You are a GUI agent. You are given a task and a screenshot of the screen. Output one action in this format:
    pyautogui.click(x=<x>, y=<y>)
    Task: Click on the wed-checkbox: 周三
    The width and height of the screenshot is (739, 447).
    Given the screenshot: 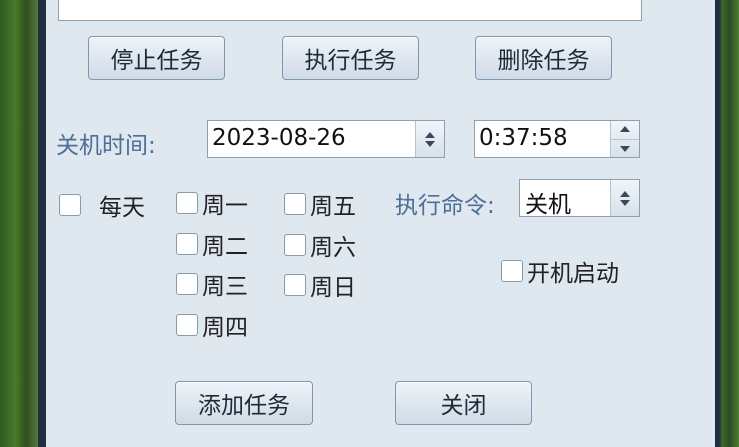 What is the action you would take?
    pyautogui.click(x=212, y=284)
    